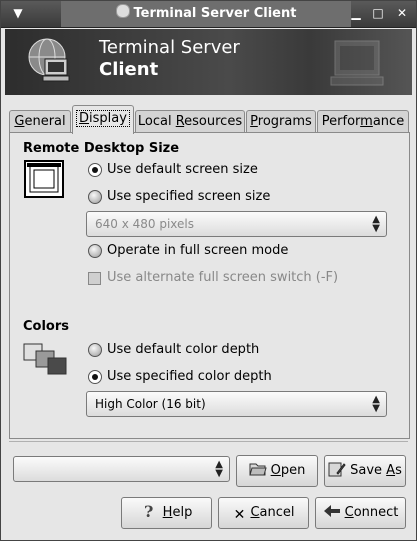 Image resolution: width=417 pixels, height=541 pixels. I want to click on cancel-icon: ✕, so click(239, 515).